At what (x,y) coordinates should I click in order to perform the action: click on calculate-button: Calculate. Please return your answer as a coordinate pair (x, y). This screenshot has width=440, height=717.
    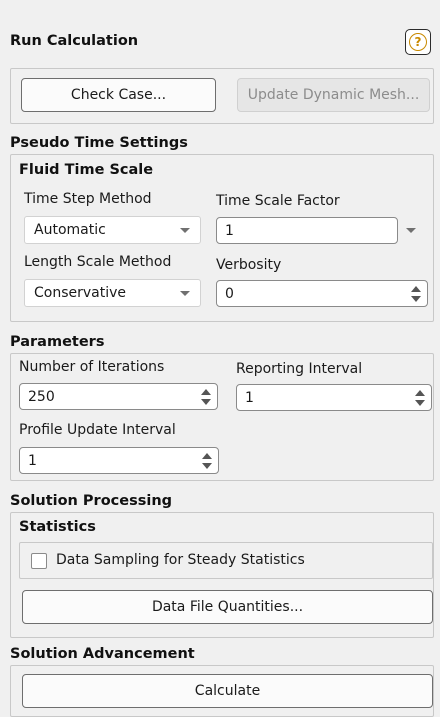
    Looking at the image, I should click on (227, 691).